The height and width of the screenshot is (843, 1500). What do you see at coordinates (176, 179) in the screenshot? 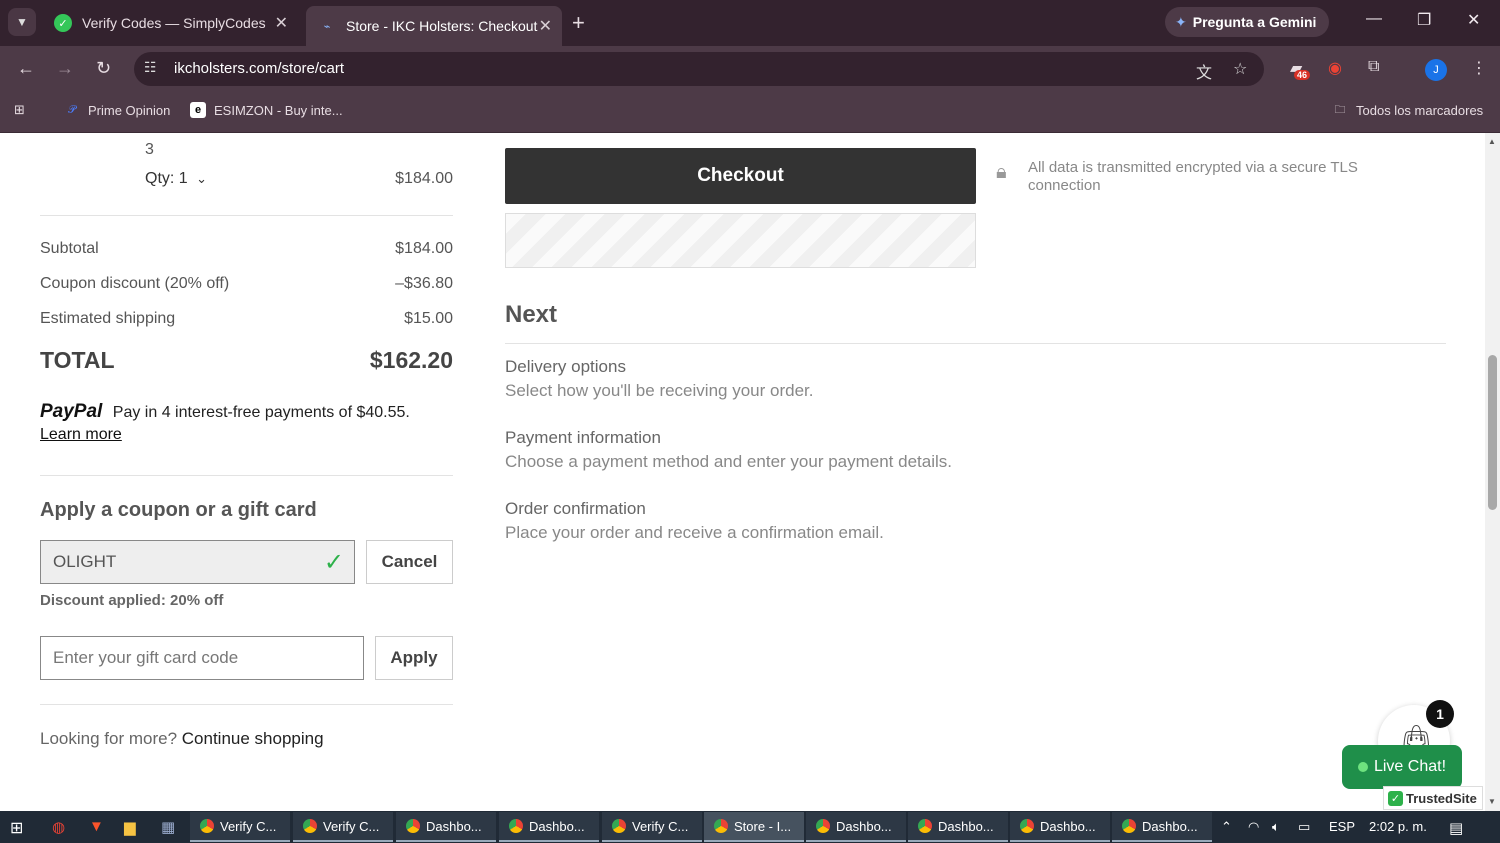
I see `qty-dropdown: Qty: 1 ⌄` at bounding box center [176, 179].